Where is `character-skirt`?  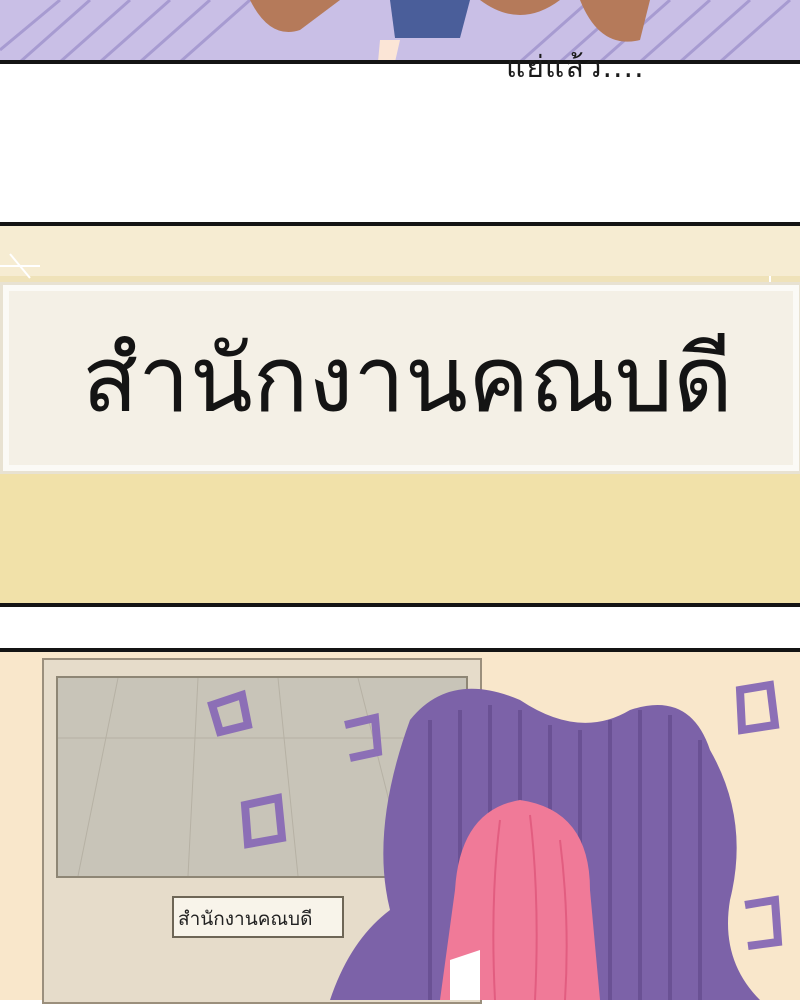
character-skirt is located at coordinates (430, 19).